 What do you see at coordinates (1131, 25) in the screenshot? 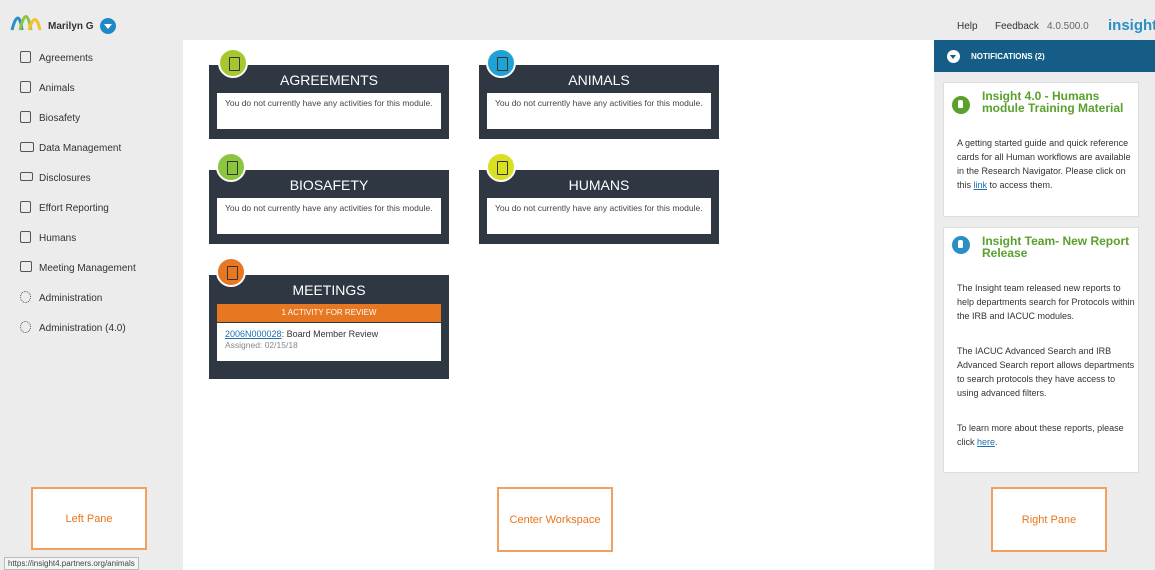
I see `brand-logo: insight` at bounding box center [1131, 25].